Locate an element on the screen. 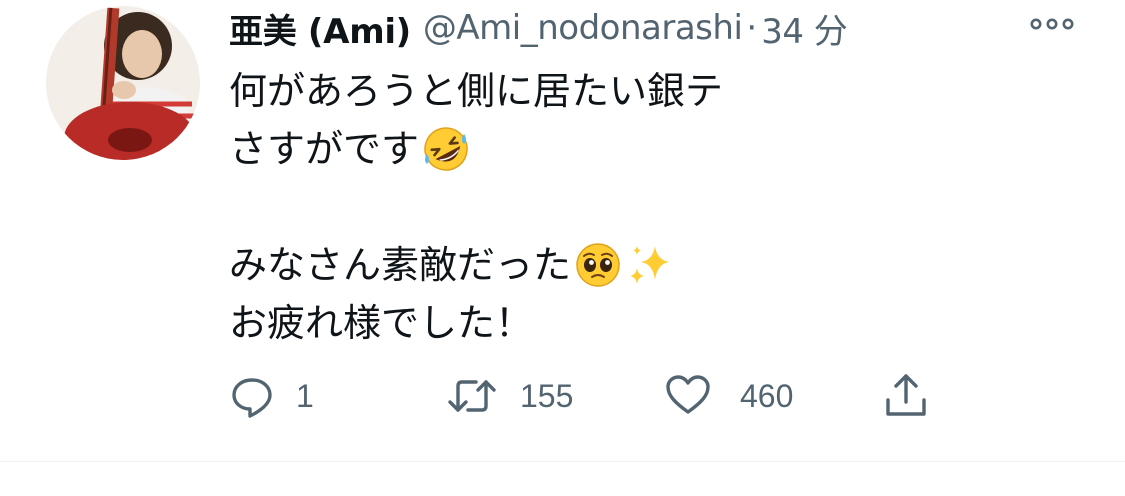 The width and height of the screenshot is (1125, 496). more-options-button is located at coordinates (1052, 24).